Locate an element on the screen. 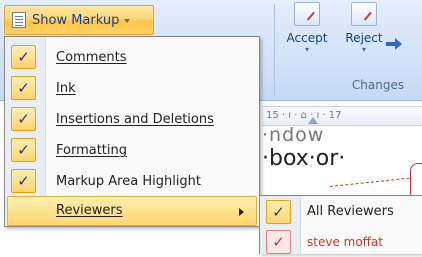  reviewers-submenu: ✓ All Reviewers ✓ steve moffat is located at coordinates (340, 224).